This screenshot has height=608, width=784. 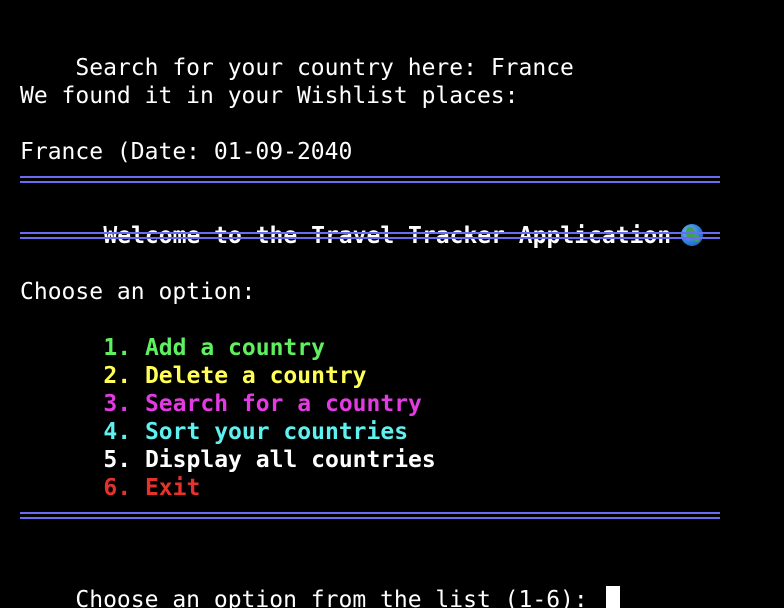 What do you see at coordinates (138, 292) in the screenshot?
I see `menu-heading: Choose an option:` at bounding box center [138, 292].